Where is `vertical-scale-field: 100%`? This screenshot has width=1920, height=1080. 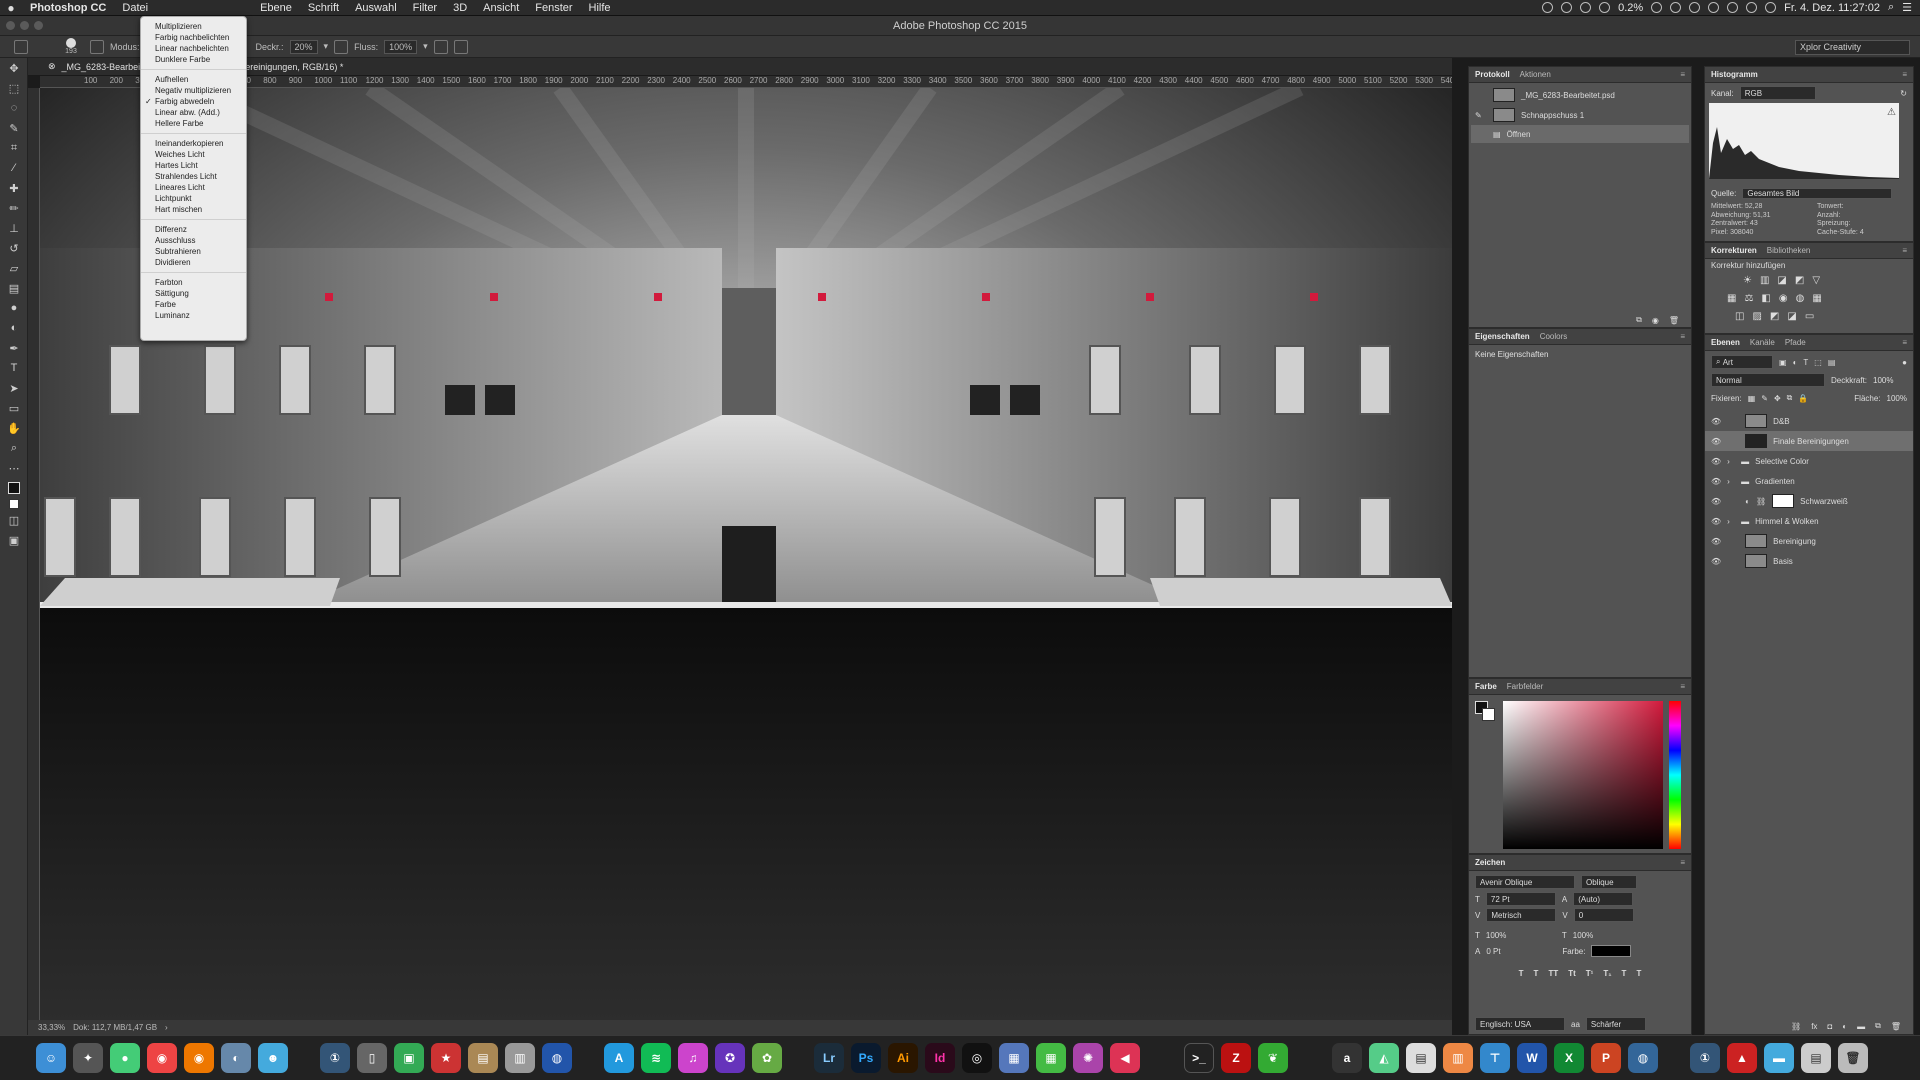
vertical-scale-field: 100% is located at coordinates (1521, 935).